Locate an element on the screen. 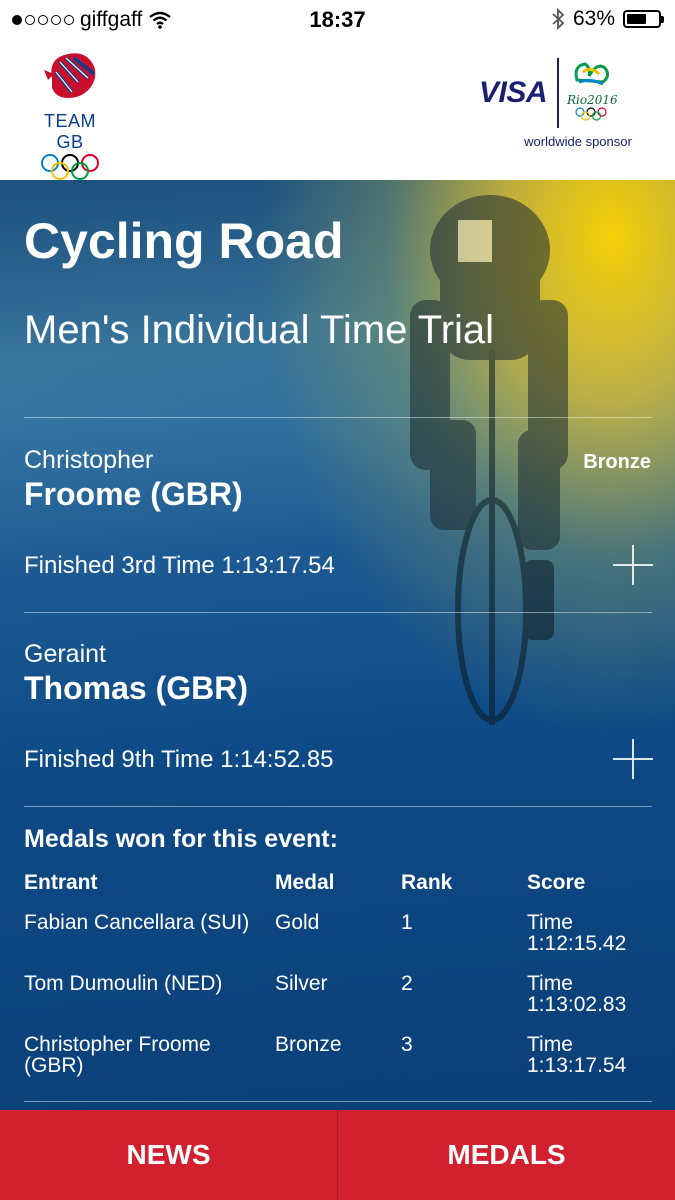 This screenshot has height=1200, width=675. entrant-cell: Christopher Froome (GBR) is located at coordinates (117, 1055).